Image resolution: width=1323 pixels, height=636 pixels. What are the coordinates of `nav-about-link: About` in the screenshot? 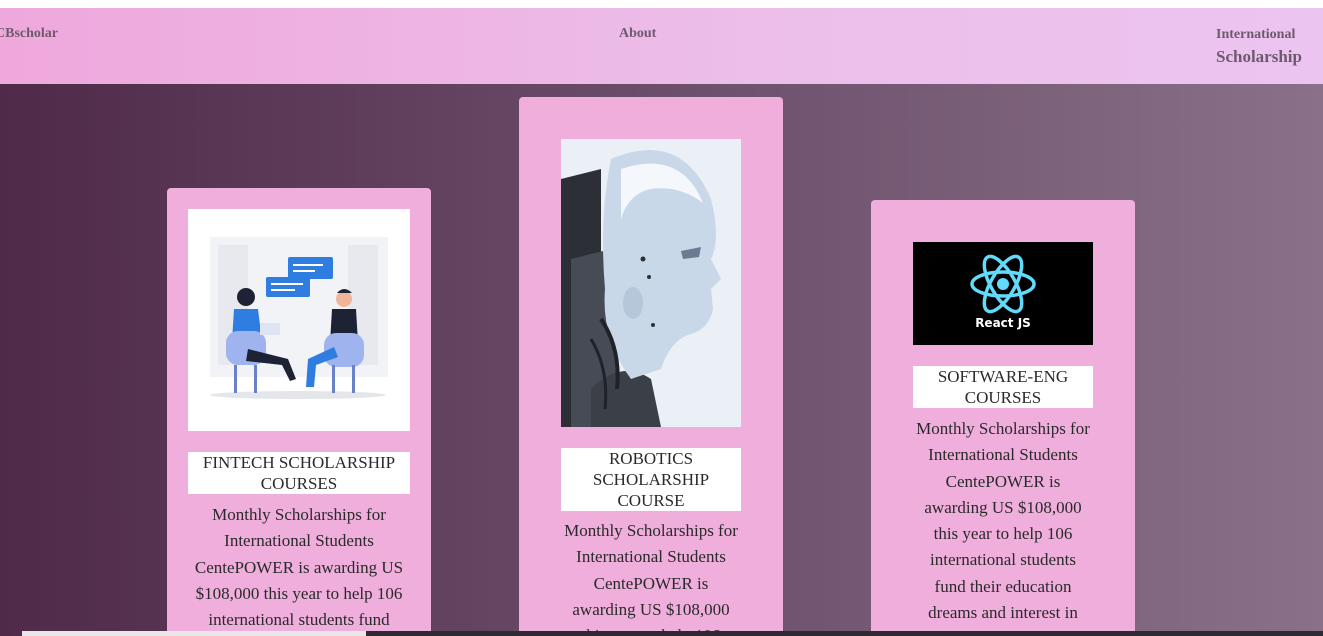 It's located at (637, 34).